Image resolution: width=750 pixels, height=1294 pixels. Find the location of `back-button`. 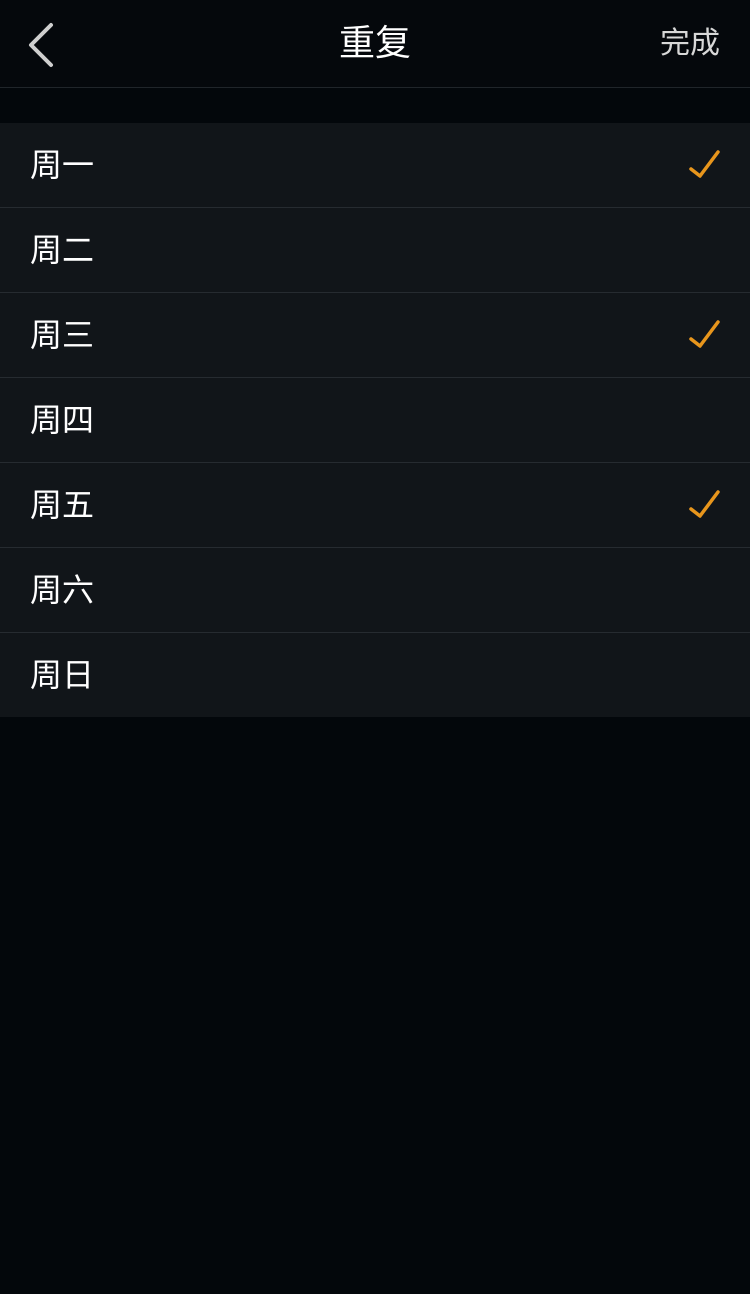

back-button is located at coordinates (42, 45).